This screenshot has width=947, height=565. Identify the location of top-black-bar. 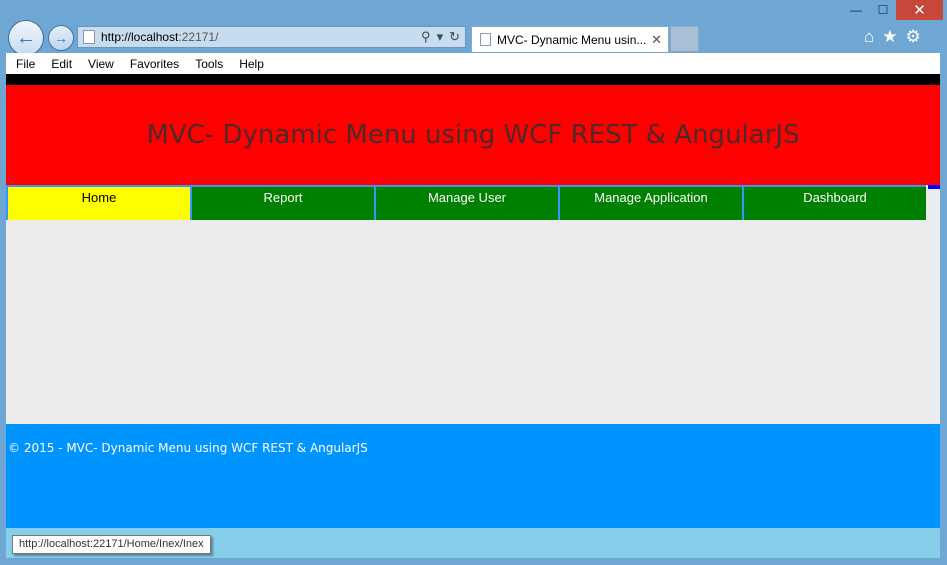
(473, 79).